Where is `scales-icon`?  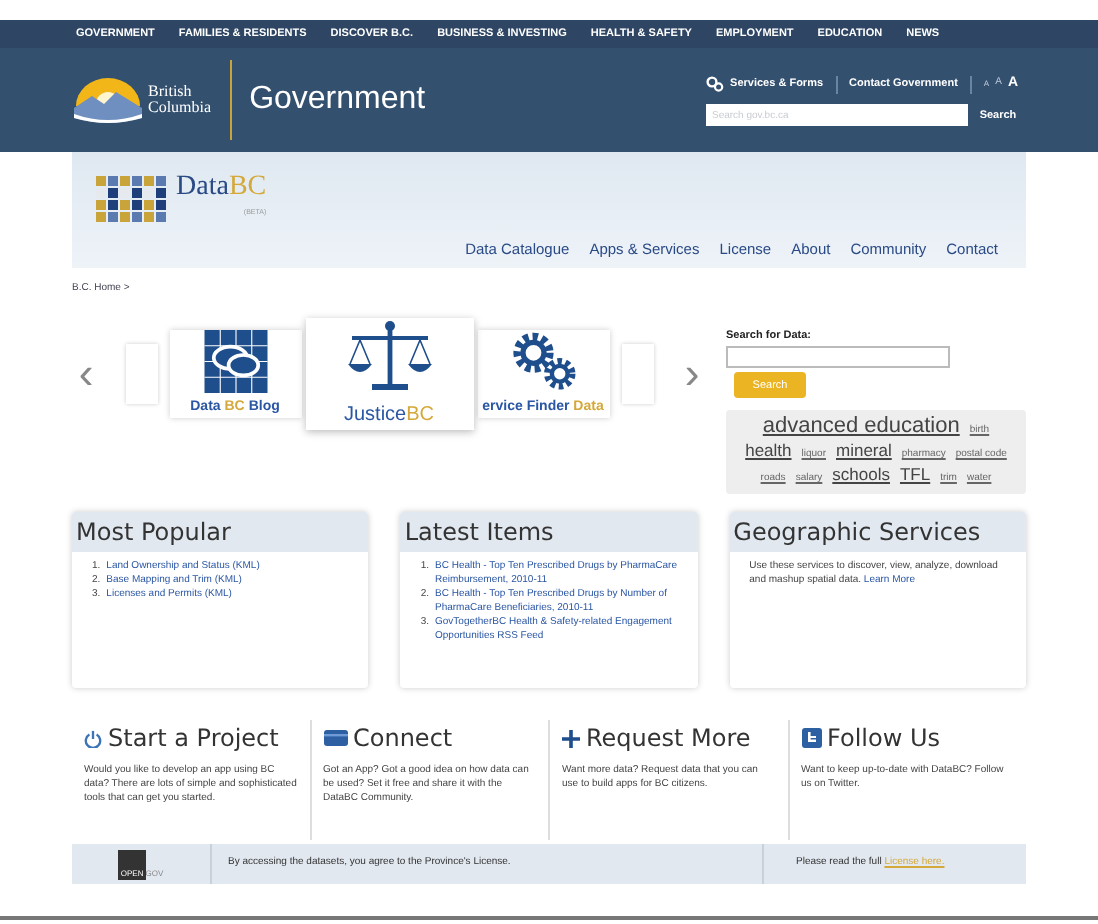 scales-icon is located at coordinates (389, 357).